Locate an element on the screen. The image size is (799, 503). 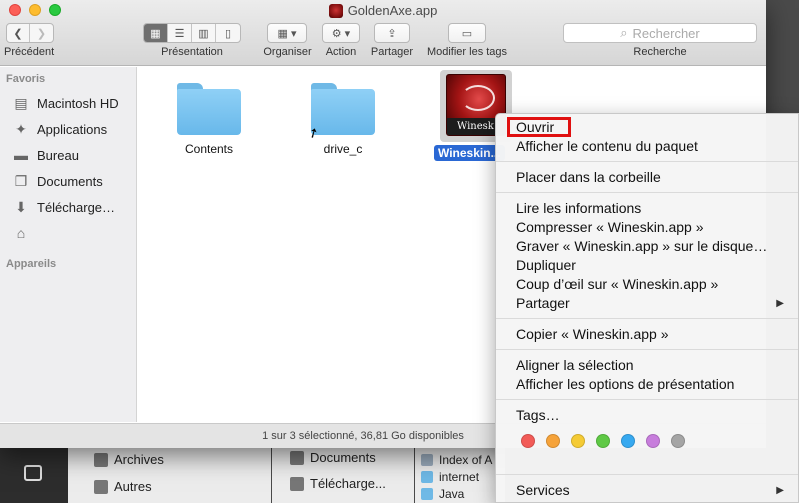
bg-item-autres: Autres is located at coordinates (123, 486).